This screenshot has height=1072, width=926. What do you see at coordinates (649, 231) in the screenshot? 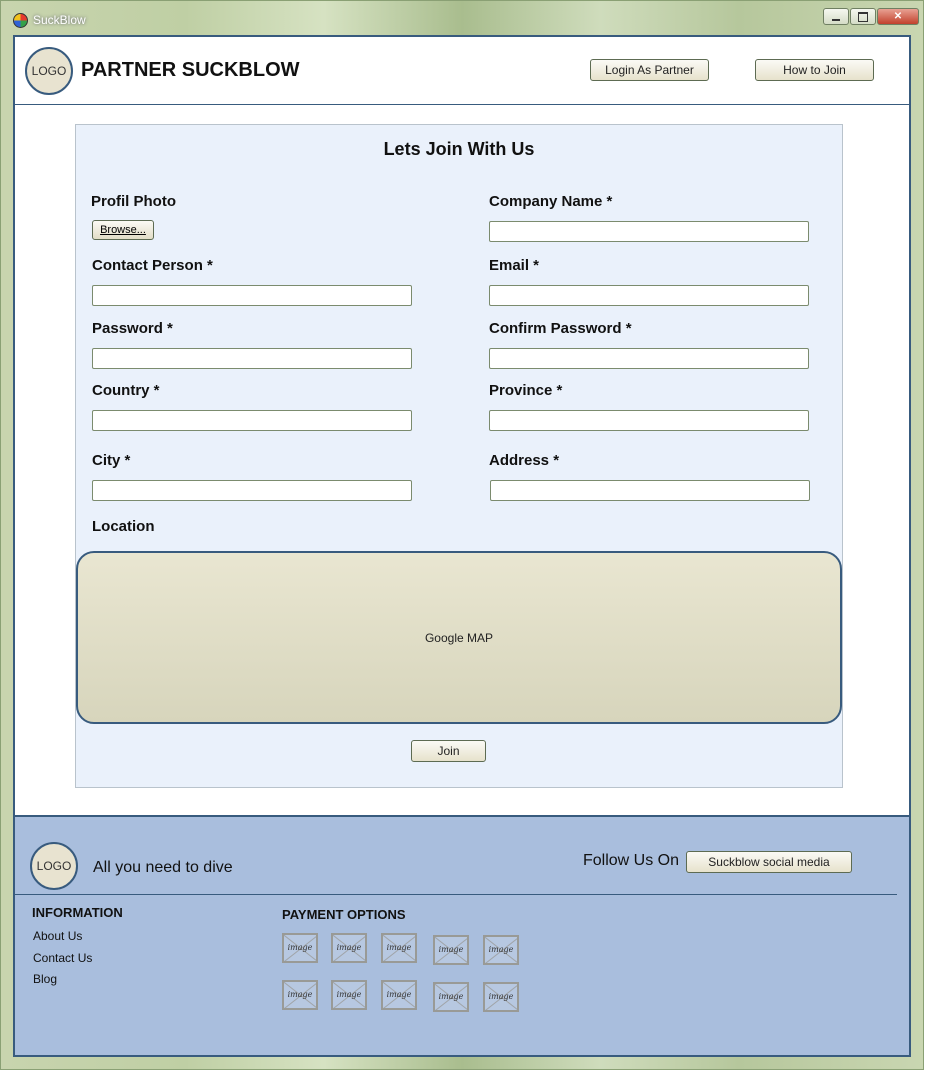
I see `company-name-input` at bounding box center [649, 231].